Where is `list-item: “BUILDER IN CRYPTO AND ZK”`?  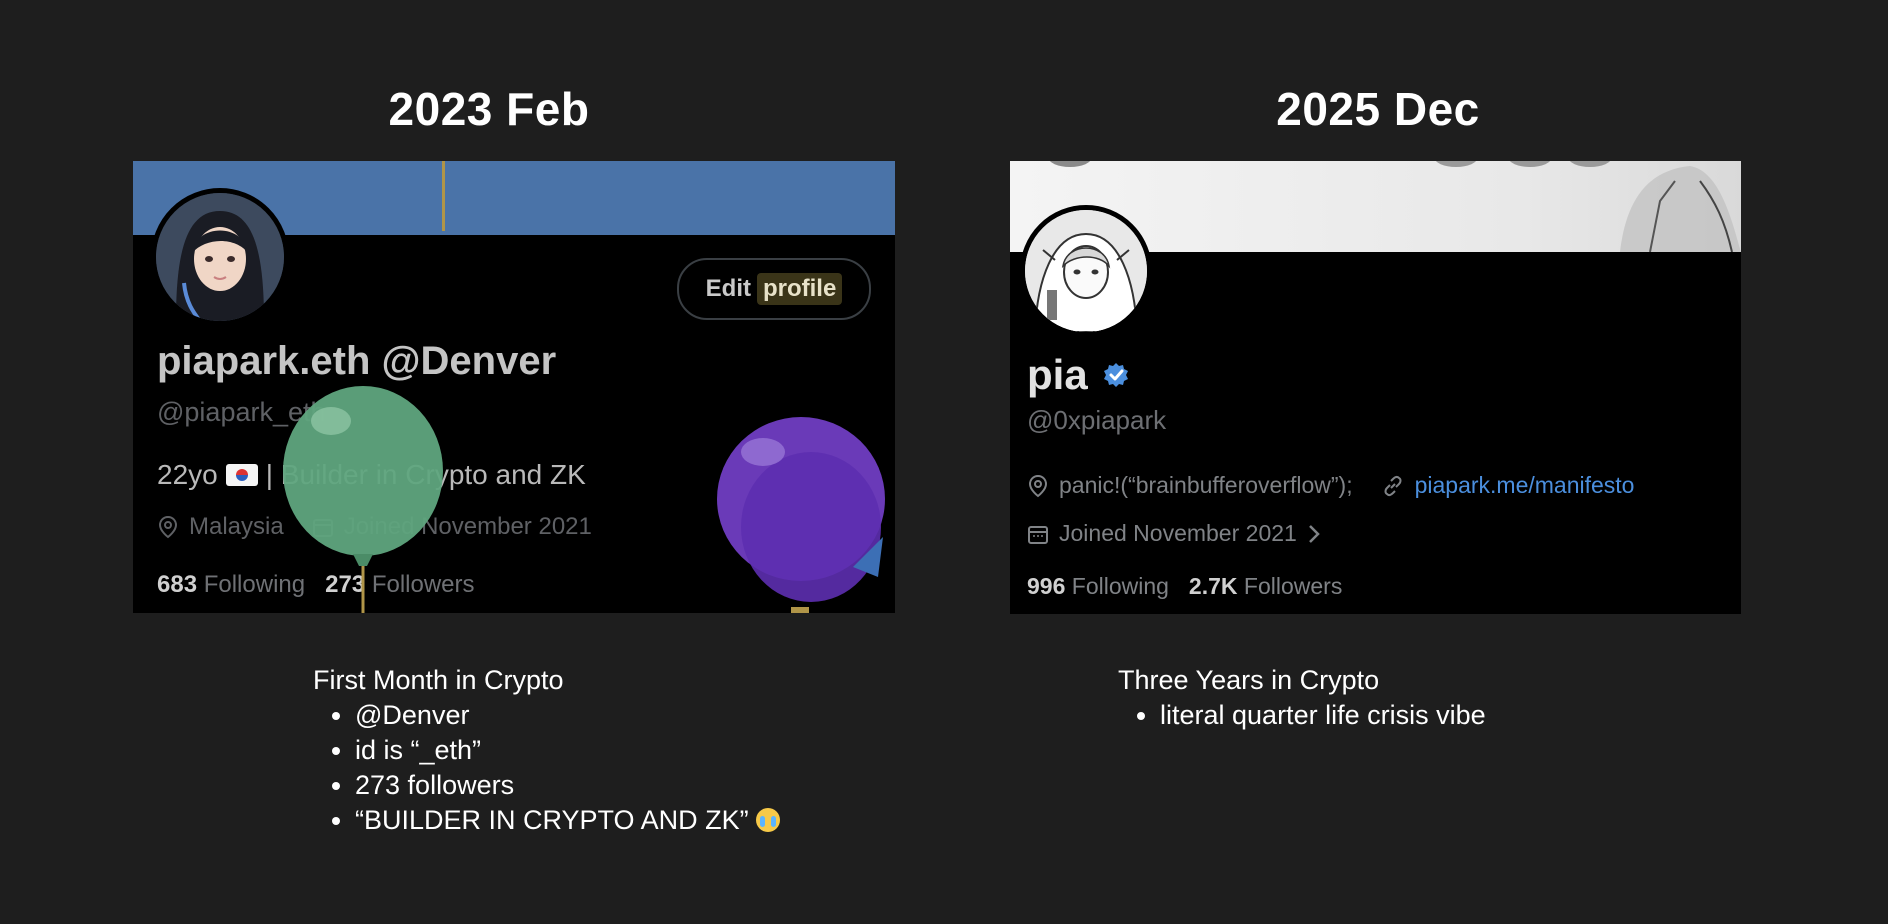 list-item: “BUILDER IN CRYPTO AND ZK” is located at coordinates (568, 820).